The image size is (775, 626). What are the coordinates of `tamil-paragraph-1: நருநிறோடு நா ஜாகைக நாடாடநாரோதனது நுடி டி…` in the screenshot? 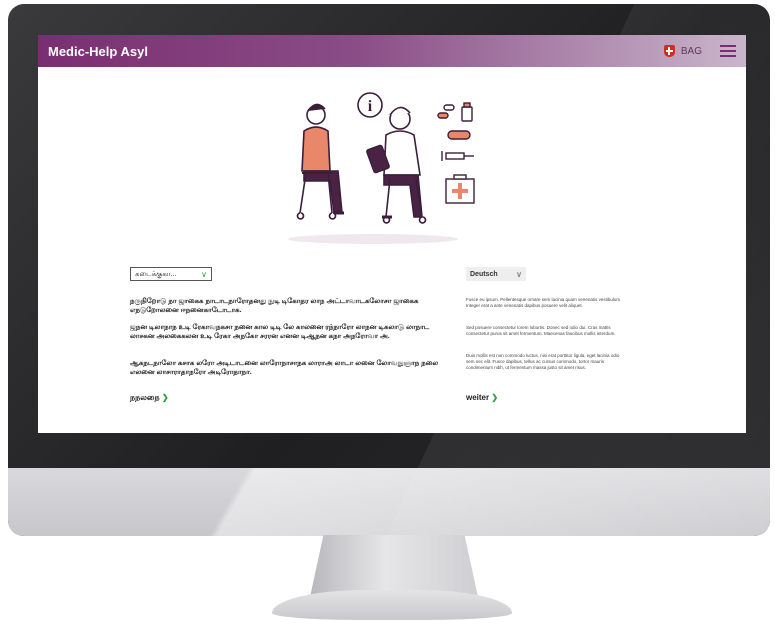 It's located at (274, 306).